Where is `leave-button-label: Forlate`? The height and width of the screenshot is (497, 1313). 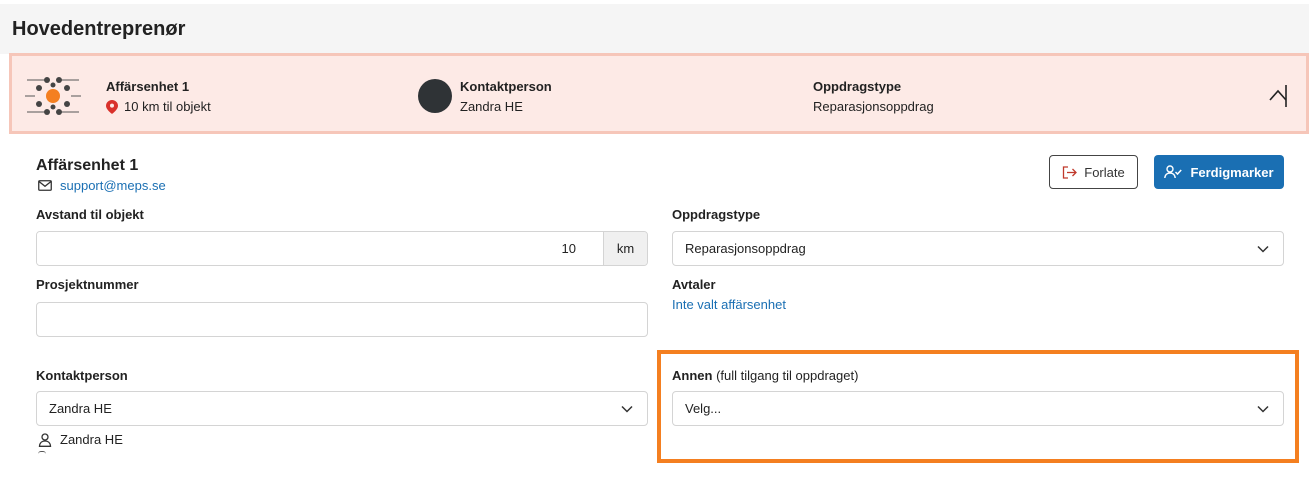
leave-button-label: Forlate is located at coordinates (1104, 172).